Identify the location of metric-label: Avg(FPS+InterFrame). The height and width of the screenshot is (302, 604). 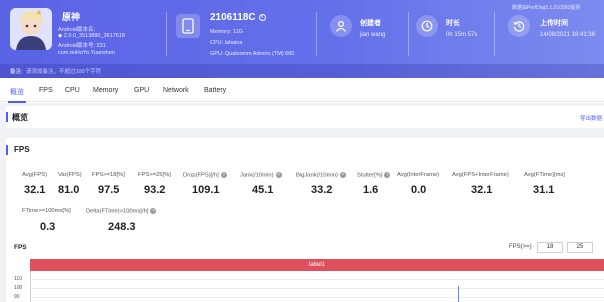
(480, 175).